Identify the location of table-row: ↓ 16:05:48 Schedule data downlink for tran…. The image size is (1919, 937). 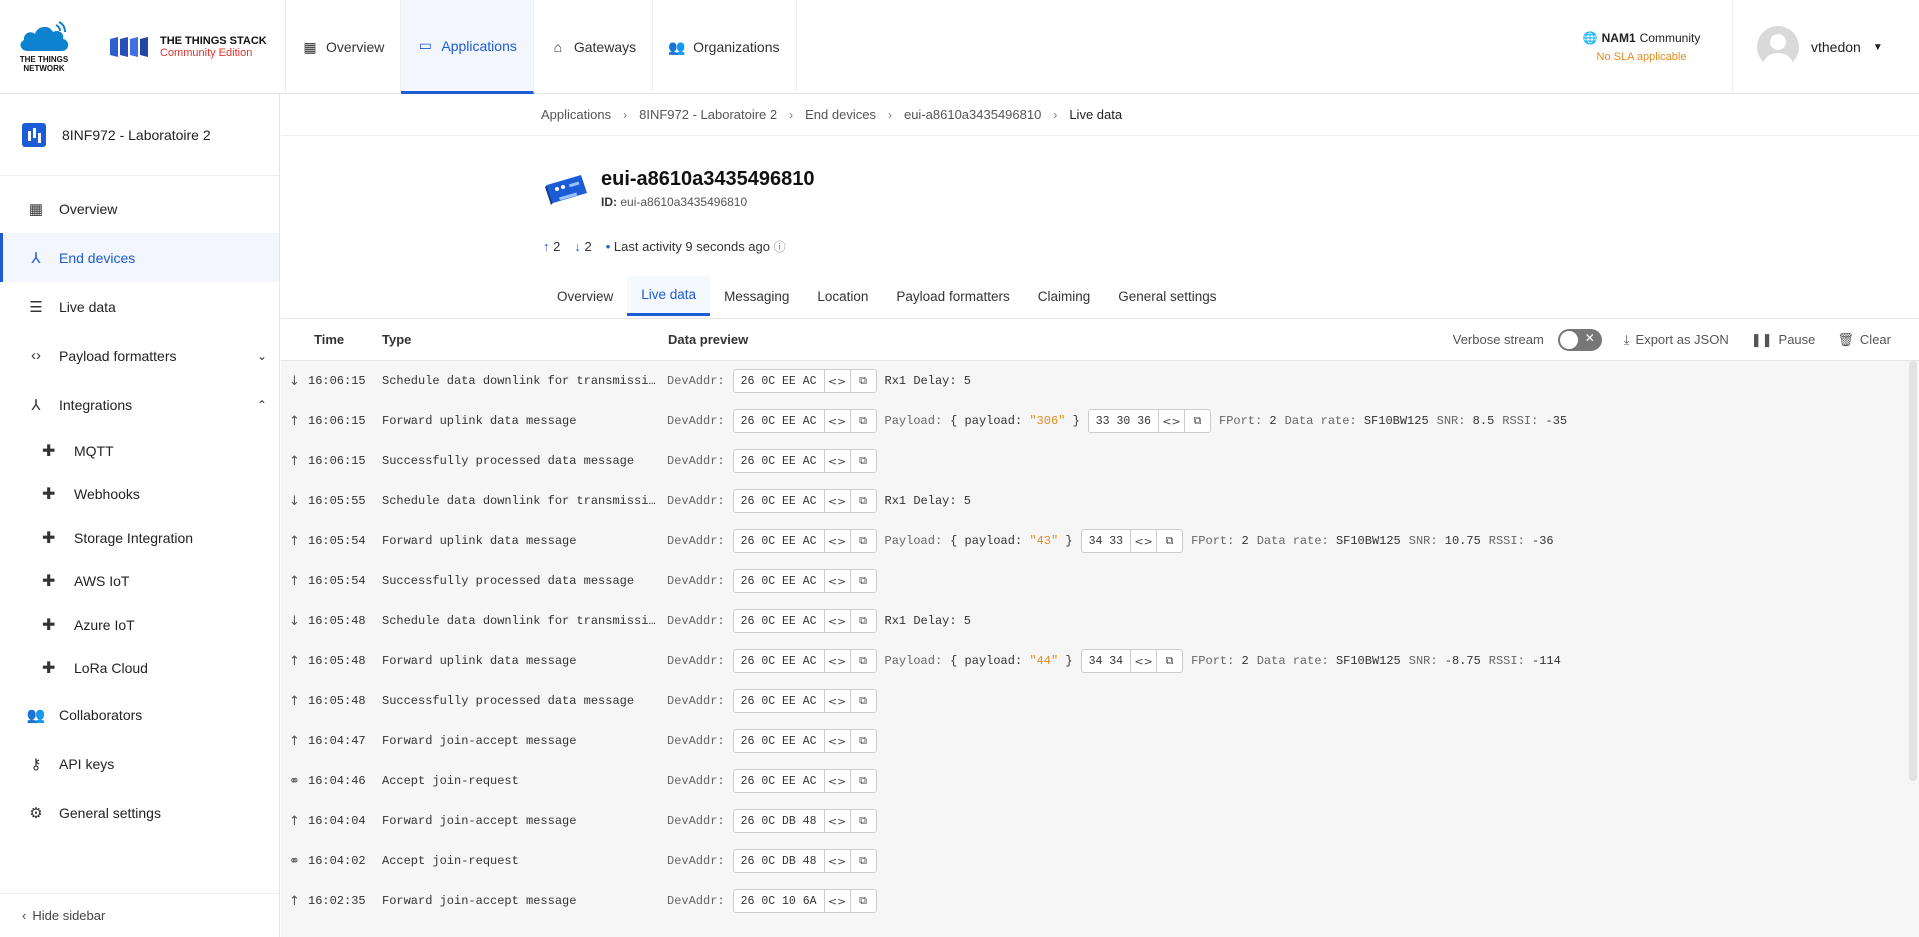
(1100, 621).